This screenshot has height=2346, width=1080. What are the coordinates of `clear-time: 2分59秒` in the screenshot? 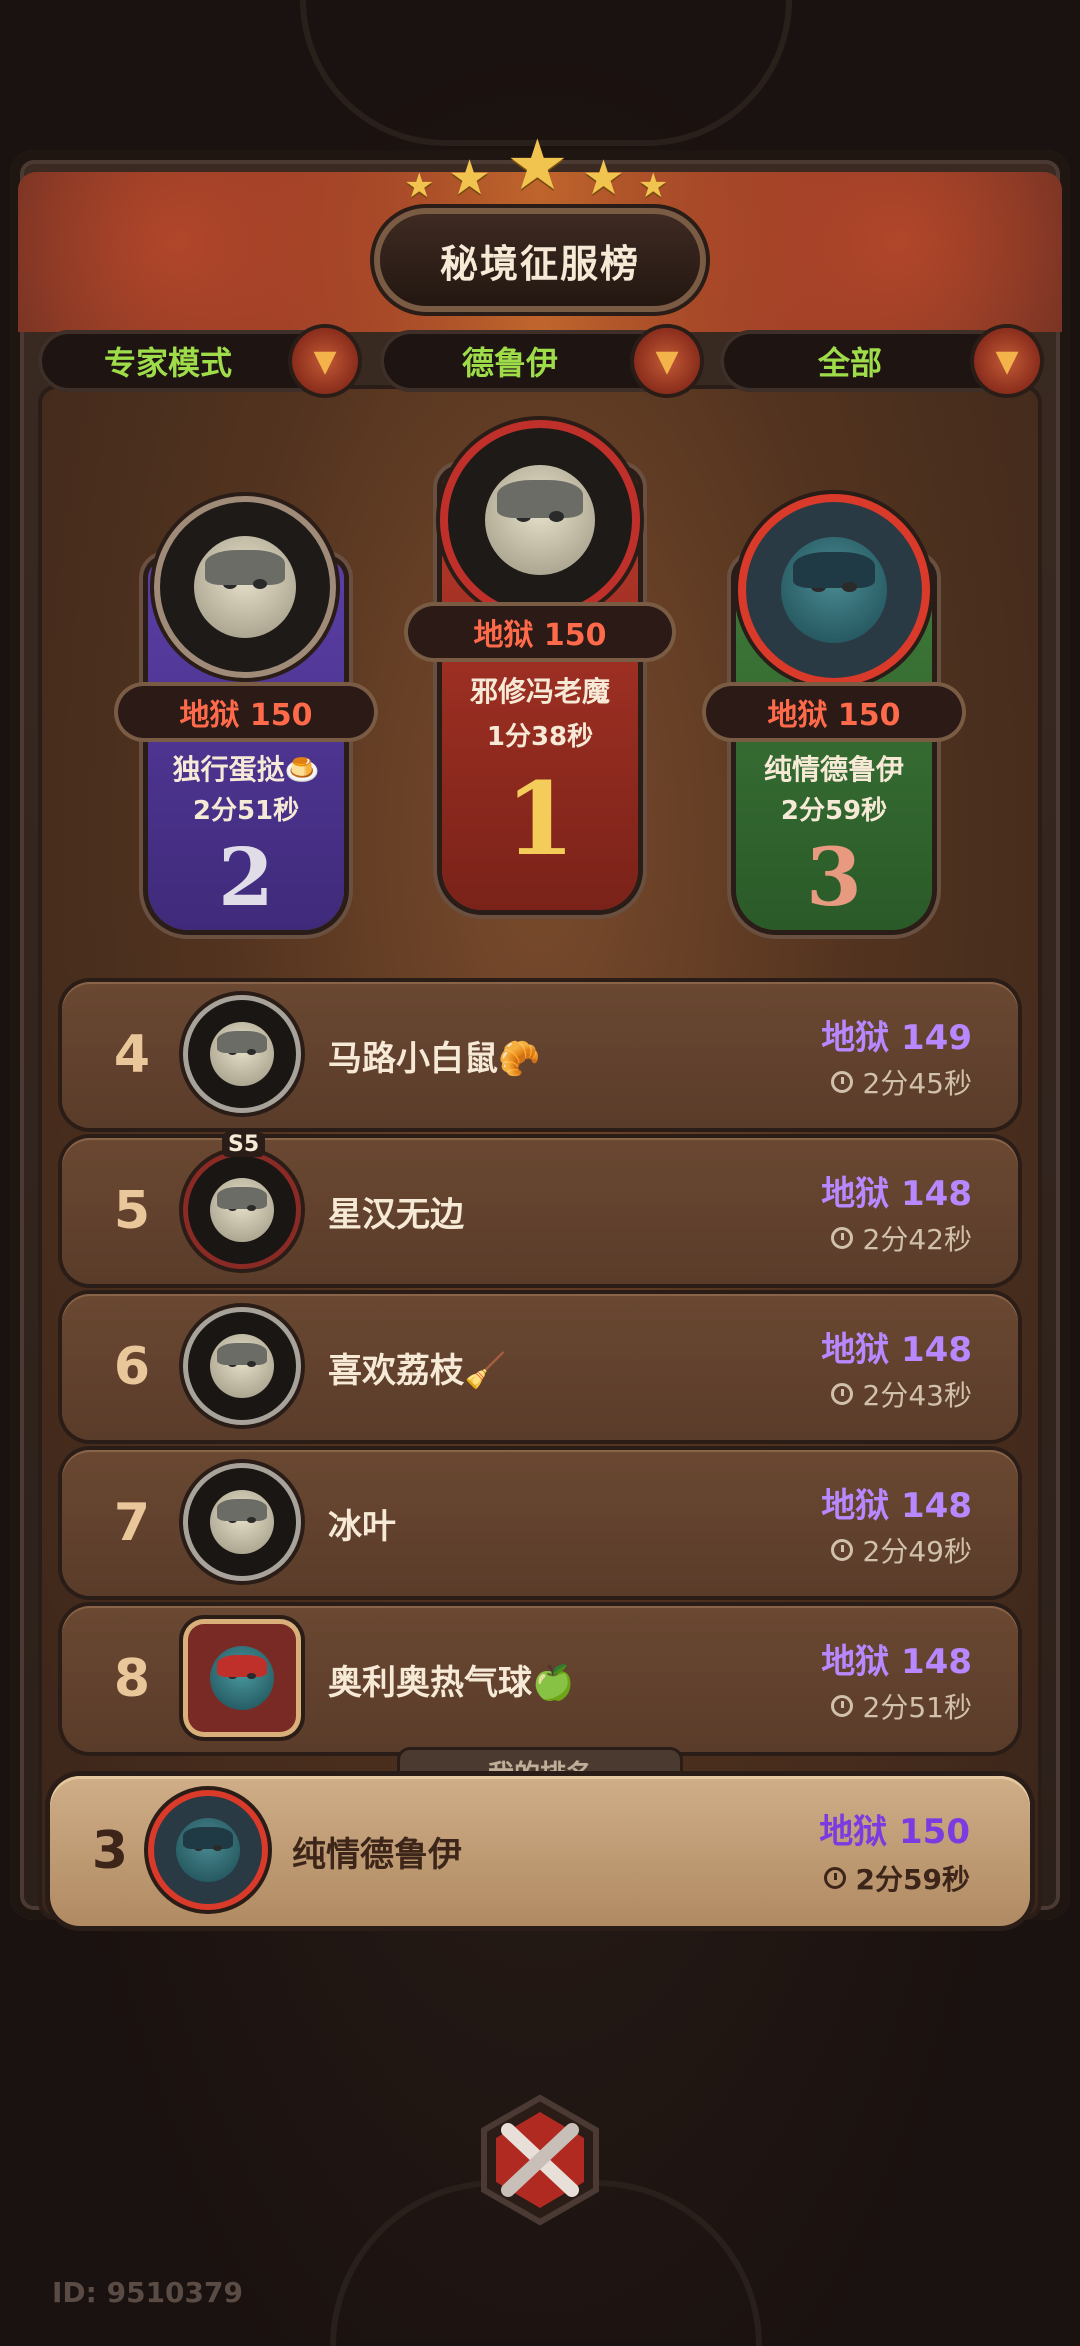 It's located at (896, 1878).